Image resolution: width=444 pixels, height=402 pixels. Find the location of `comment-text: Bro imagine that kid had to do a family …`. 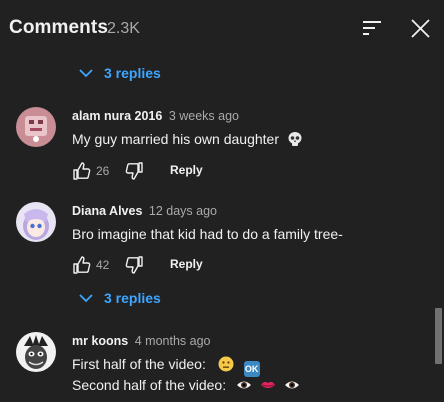

comment-text: Bro imagine that kid had to do a family … is located at coordinates (207, 234).